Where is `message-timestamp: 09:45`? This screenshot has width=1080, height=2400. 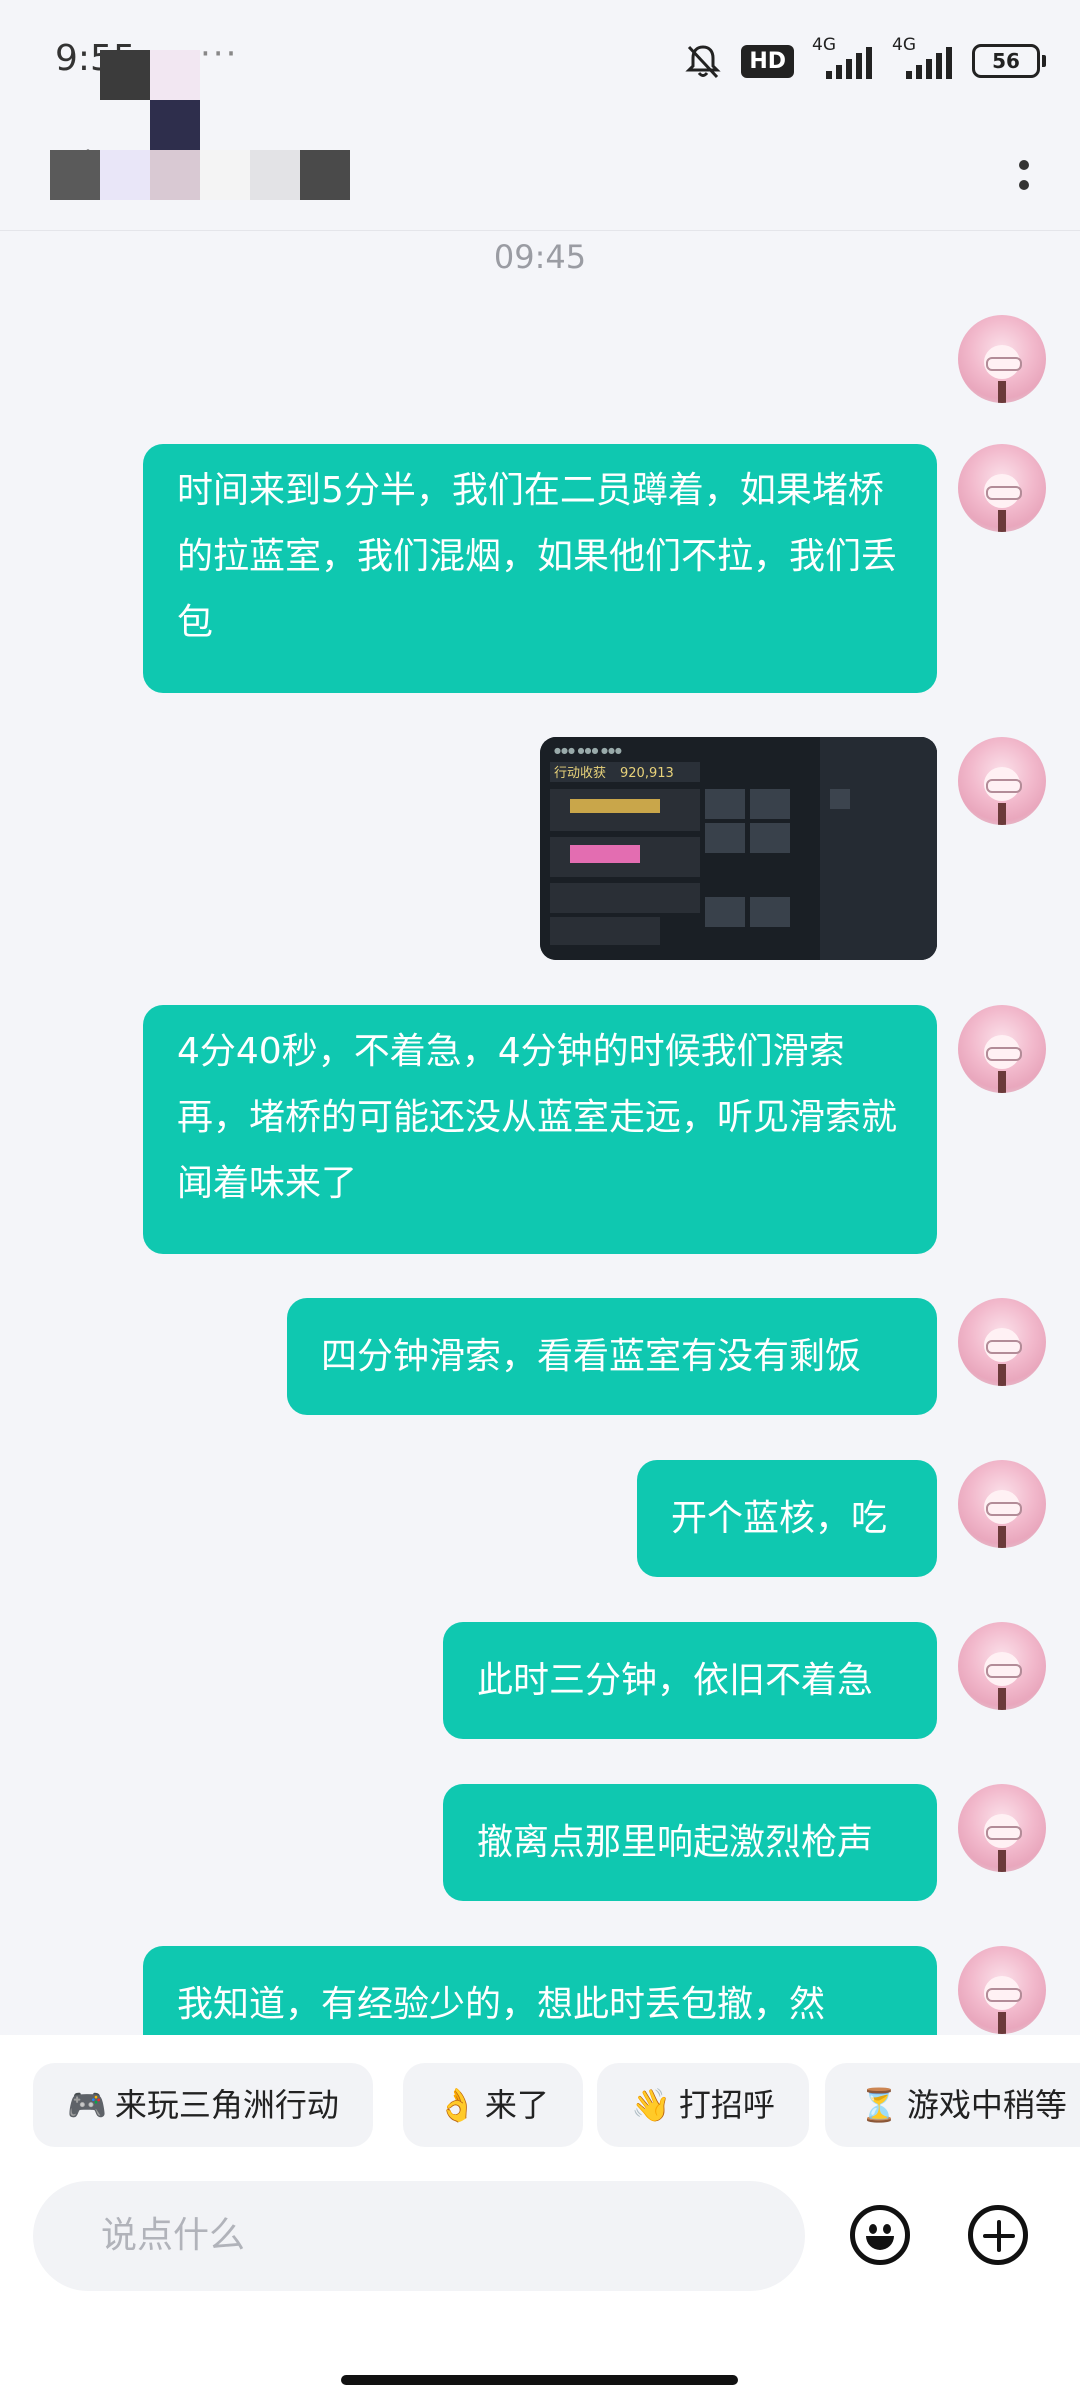
message-timestamp: 09:45 is located at coordinates (540, 257).